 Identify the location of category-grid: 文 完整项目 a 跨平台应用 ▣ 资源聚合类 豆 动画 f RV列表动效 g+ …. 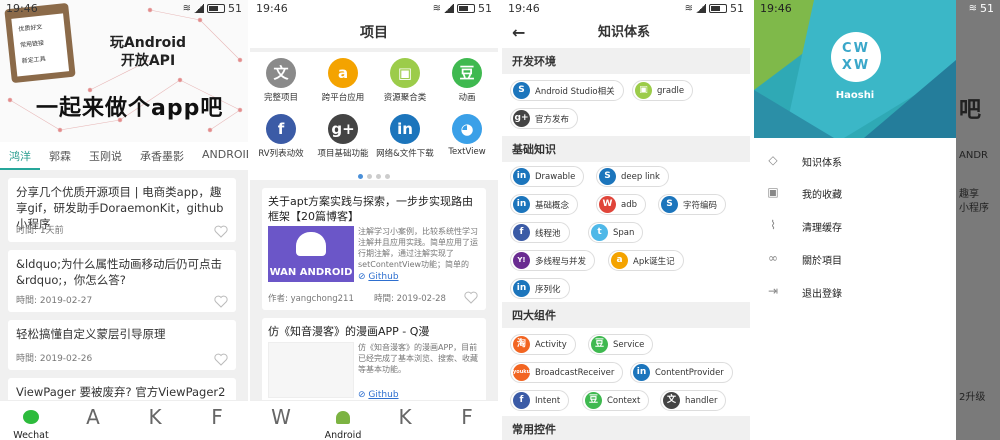
(374, 116).